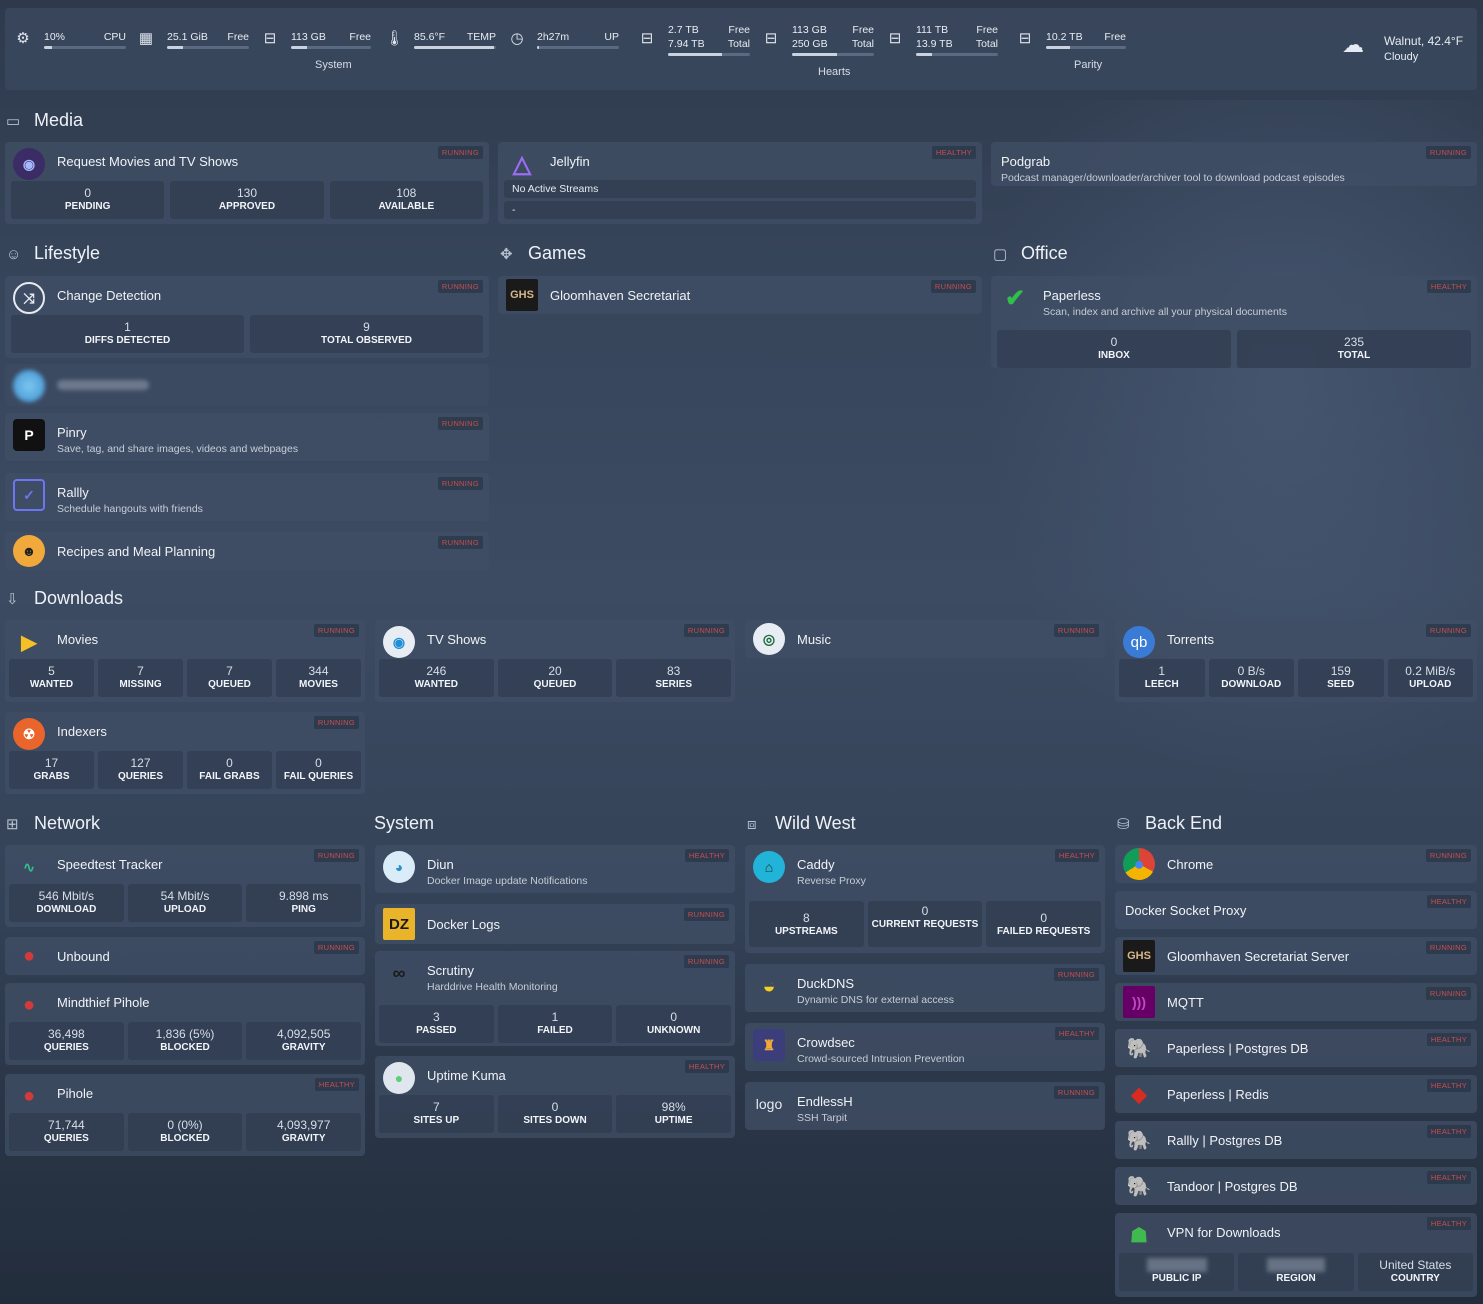 Image resolution: width=1483 pixels, height=1304 pixels. I want to click on cpu-icon: ⚙, so click(23, 38).